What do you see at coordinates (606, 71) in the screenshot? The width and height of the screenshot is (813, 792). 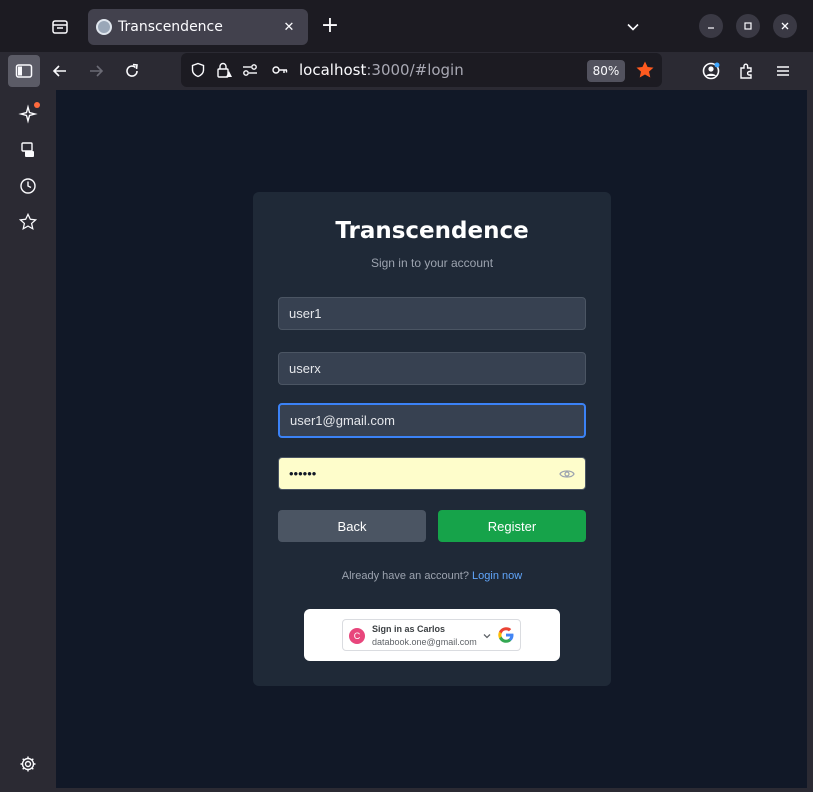 I see `zoom-badge: 80%` at bounding box center [606, 71].